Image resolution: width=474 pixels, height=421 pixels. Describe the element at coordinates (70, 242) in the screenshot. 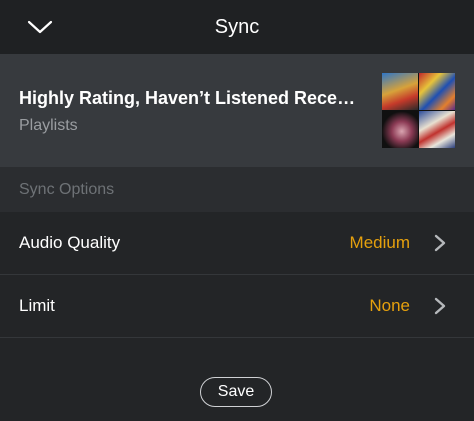

I see `row-label: Audio Quality` at that location.